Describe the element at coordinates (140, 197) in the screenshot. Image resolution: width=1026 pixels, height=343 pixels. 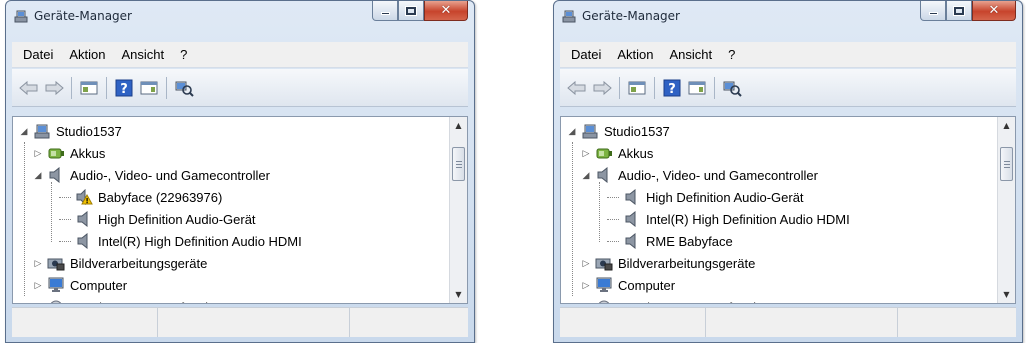
I see `tree-item: Babyface (22963976)` at that location.